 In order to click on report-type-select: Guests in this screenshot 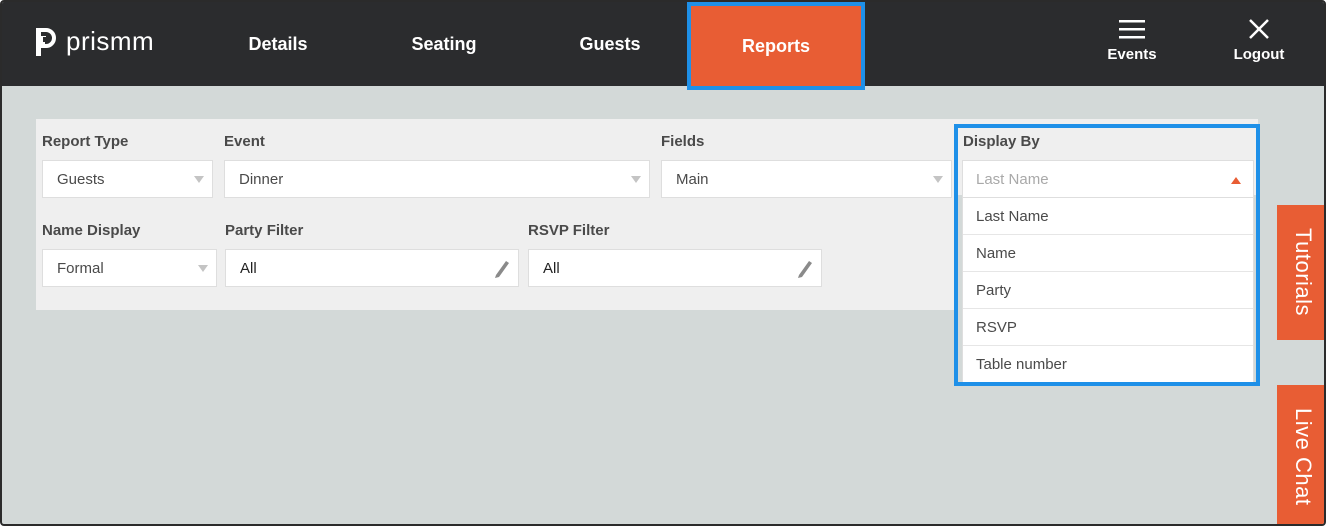, I will do `click(127, 179)`.